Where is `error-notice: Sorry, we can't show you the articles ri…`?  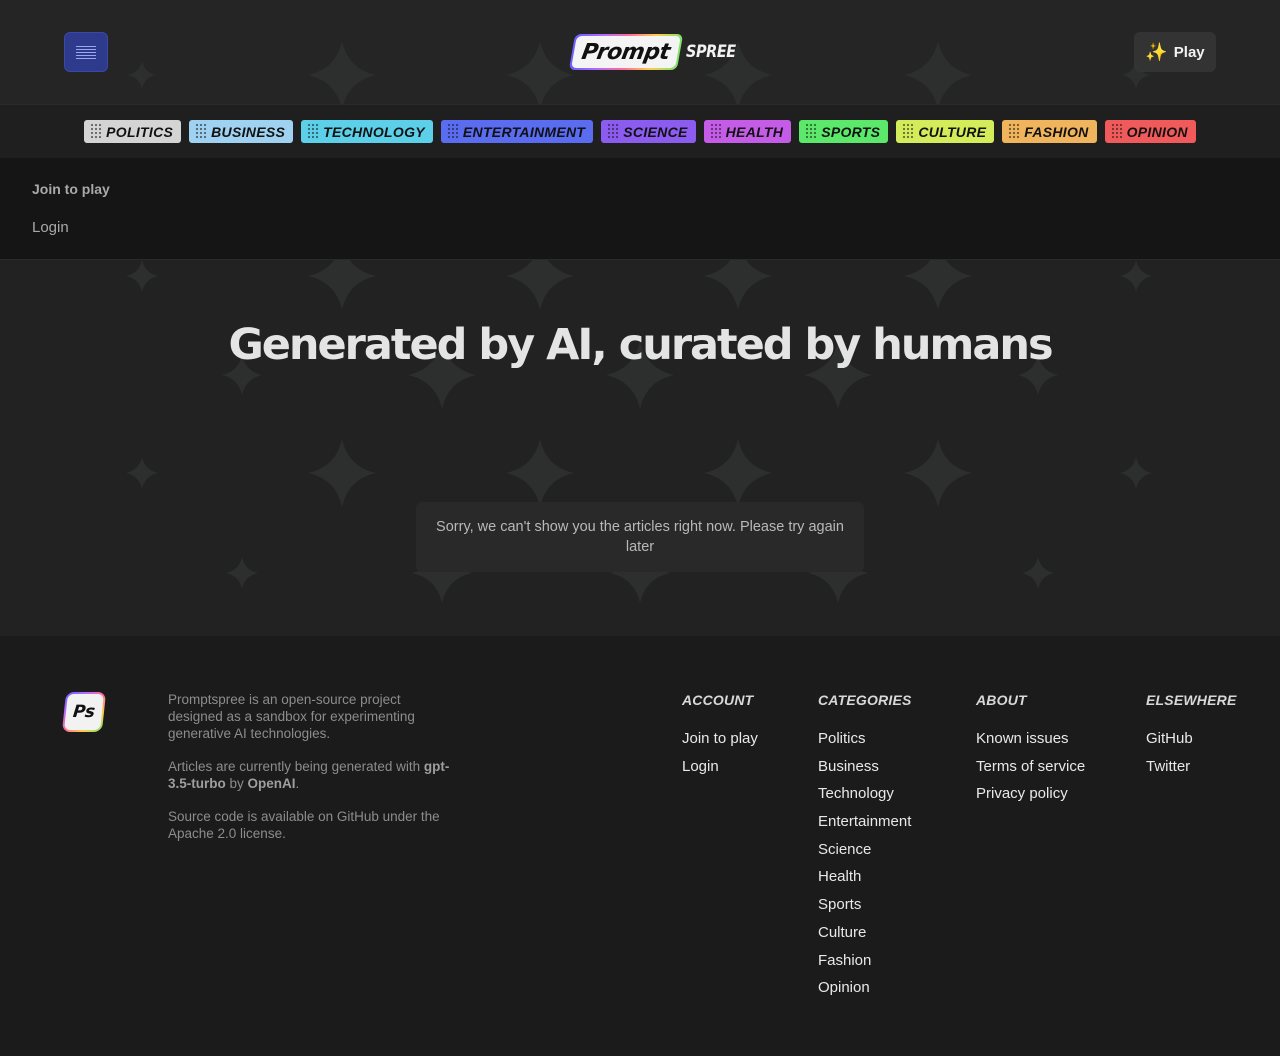
error-notice: Sorry, we can't show you the articles ri… is located at coordinates (640, 537).